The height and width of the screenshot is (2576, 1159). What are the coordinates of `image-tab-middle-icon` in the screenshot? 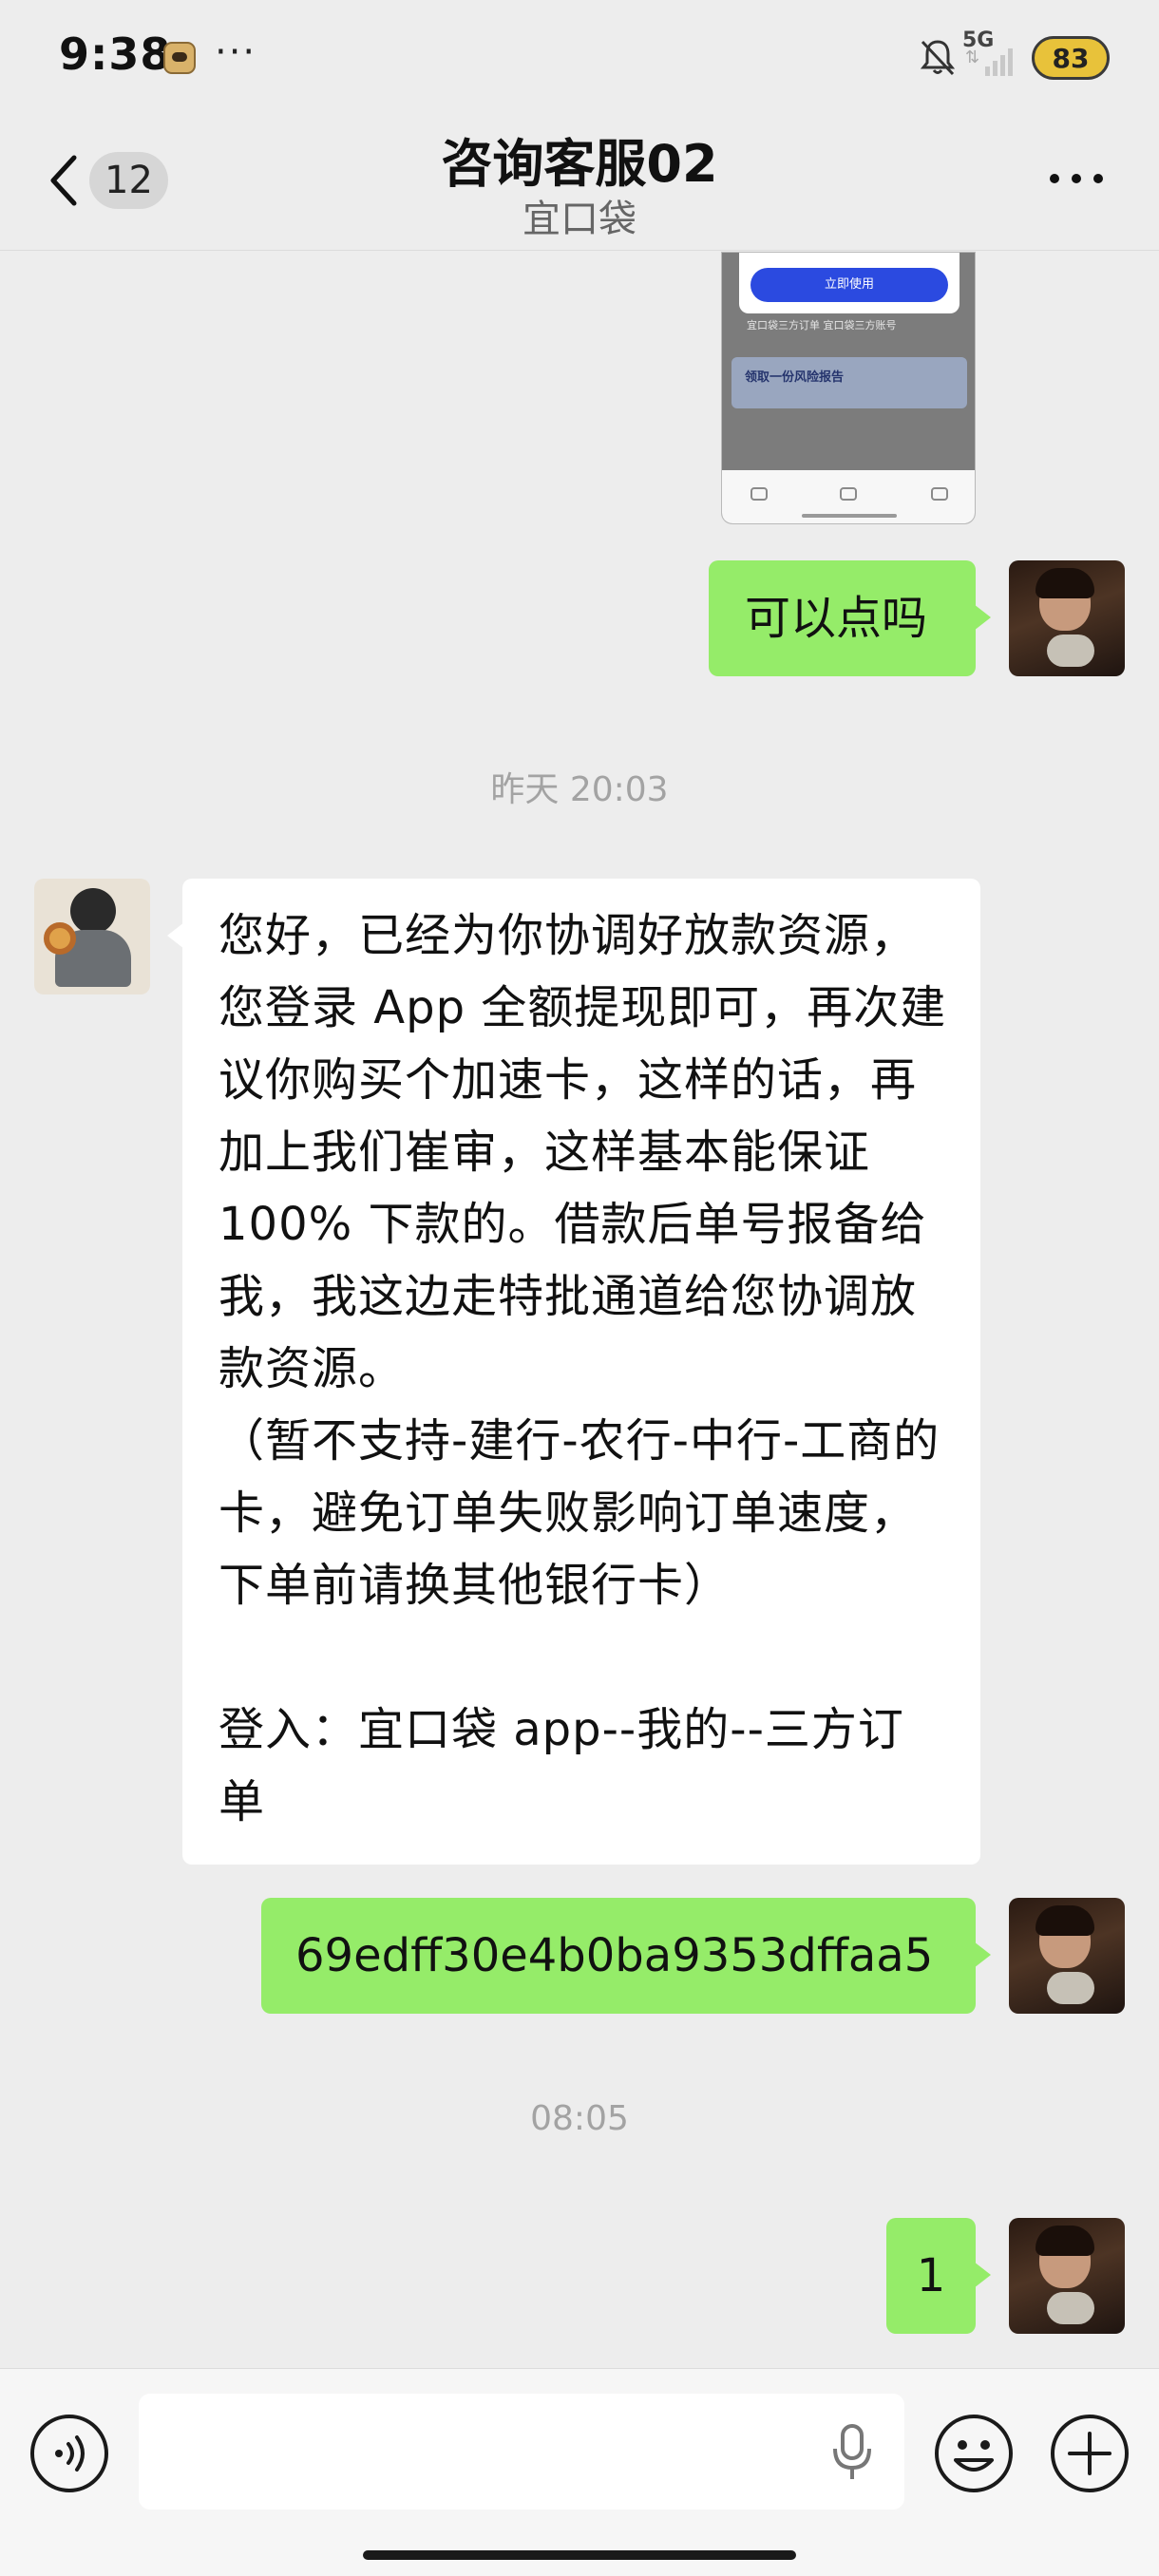 It's located at (848, 494).